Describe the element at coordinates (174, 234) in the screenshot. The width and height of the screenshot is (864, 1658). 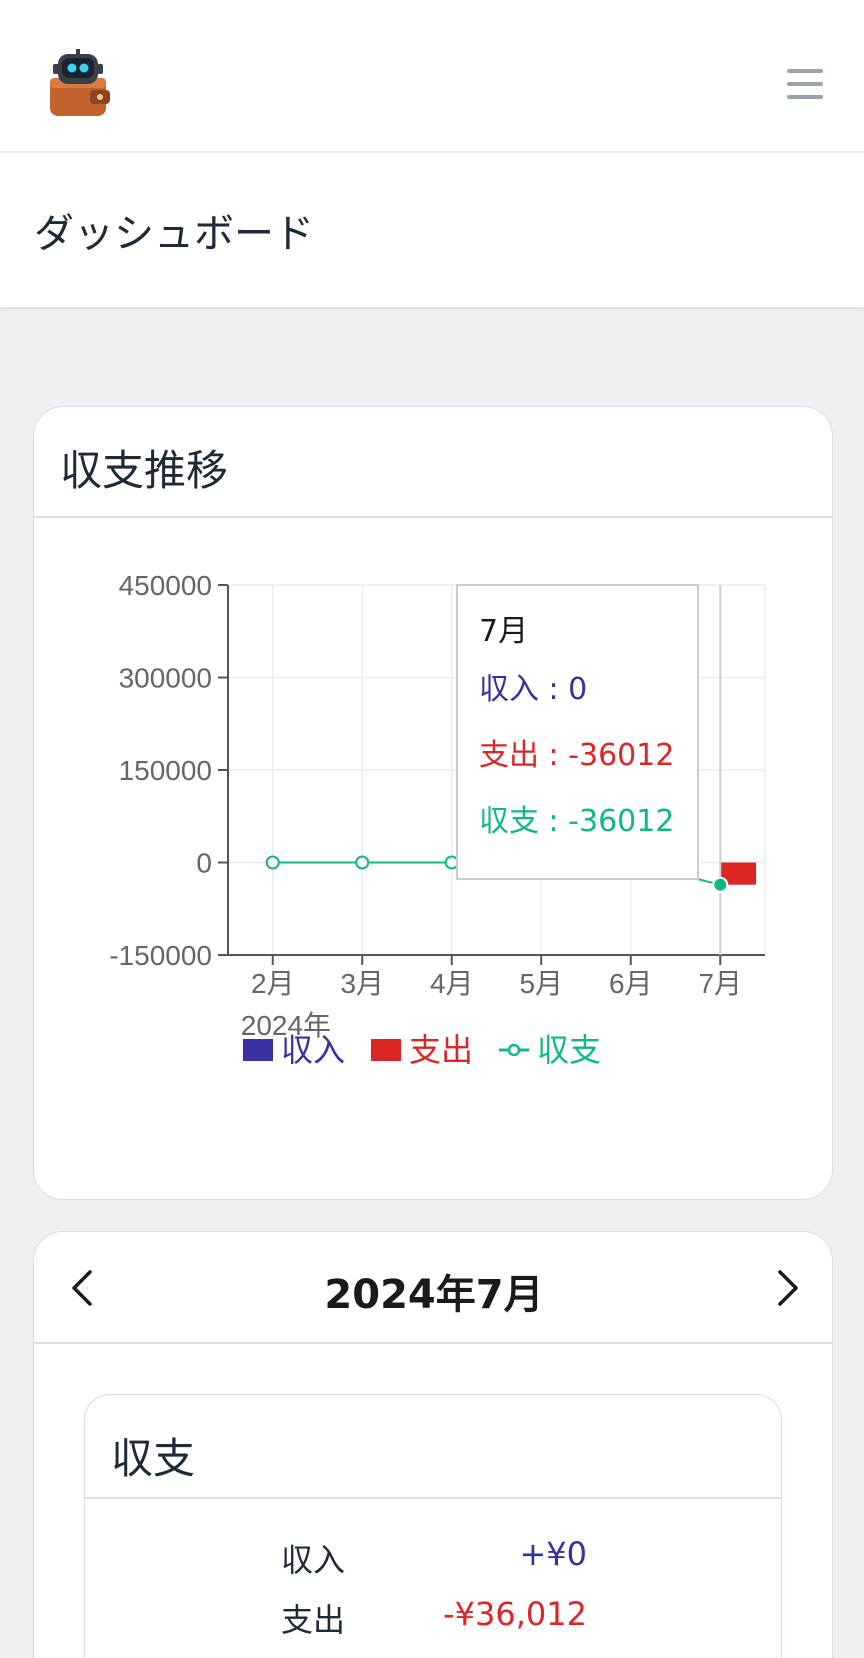
I see `page-title: ダッシュボード` at that location.